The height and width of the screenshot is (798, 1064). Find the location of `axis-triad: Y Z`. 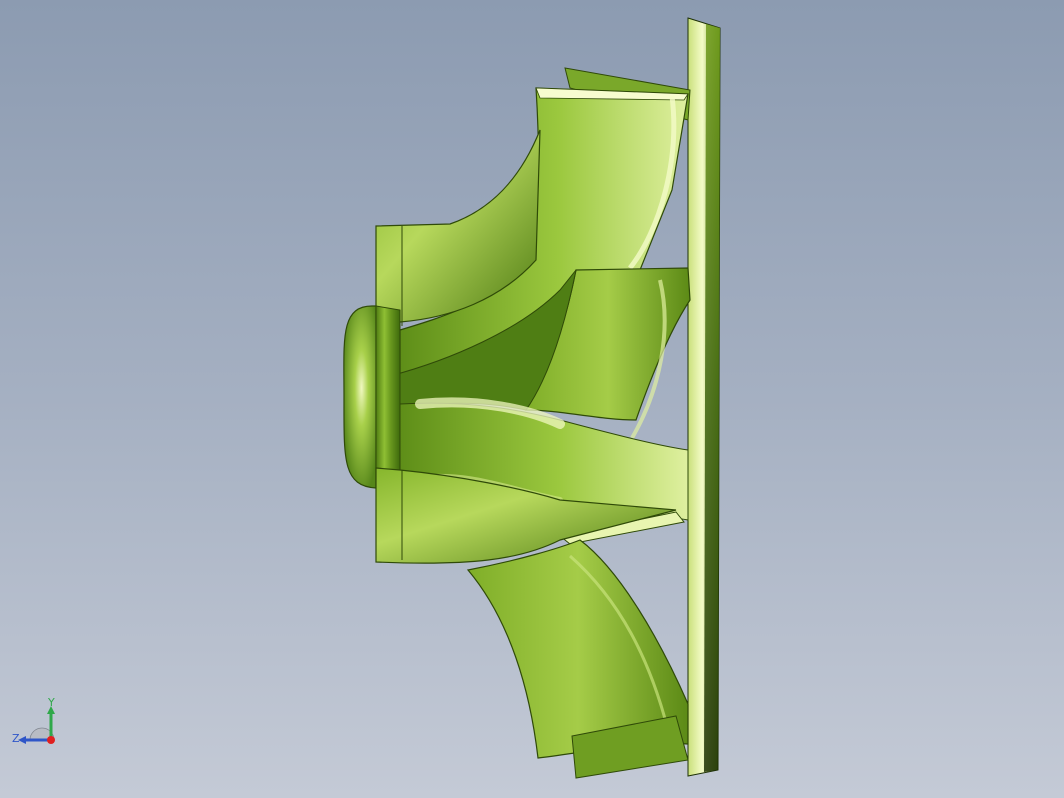

axis-triad: Y Z is located at coordinates (33, 720).